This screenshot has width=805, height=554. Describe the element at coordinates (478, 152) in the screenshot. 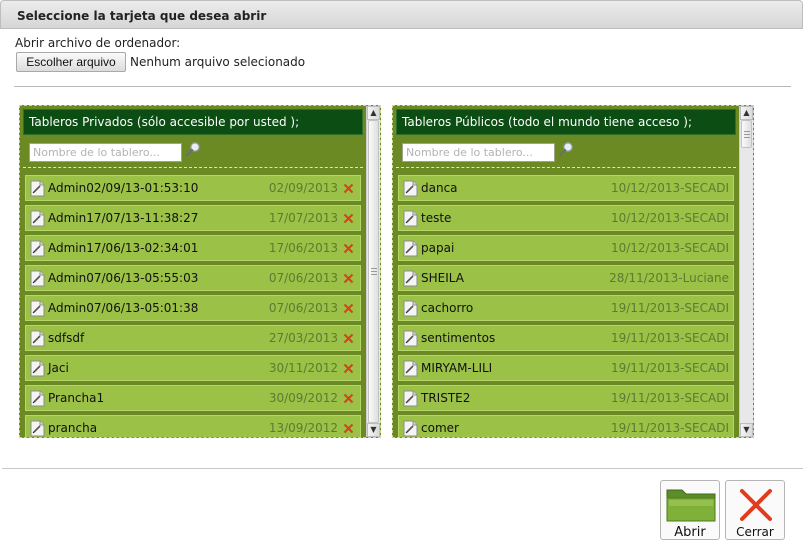

I see `public-search-input` at that location.